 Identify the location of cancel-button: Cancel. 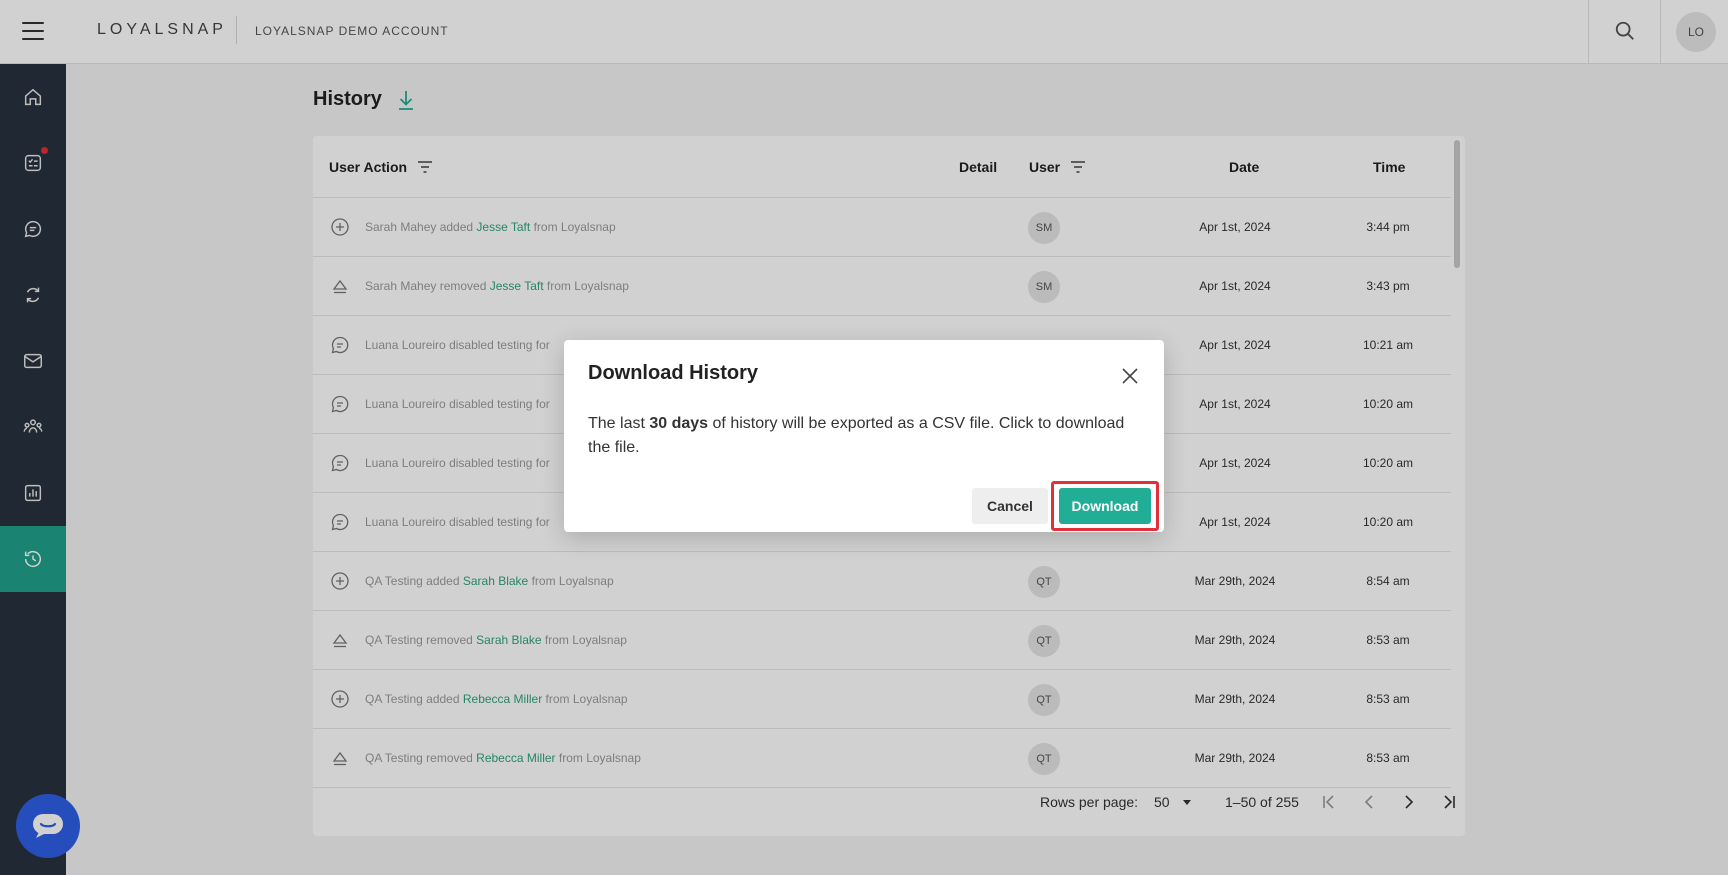
(1010, 506).